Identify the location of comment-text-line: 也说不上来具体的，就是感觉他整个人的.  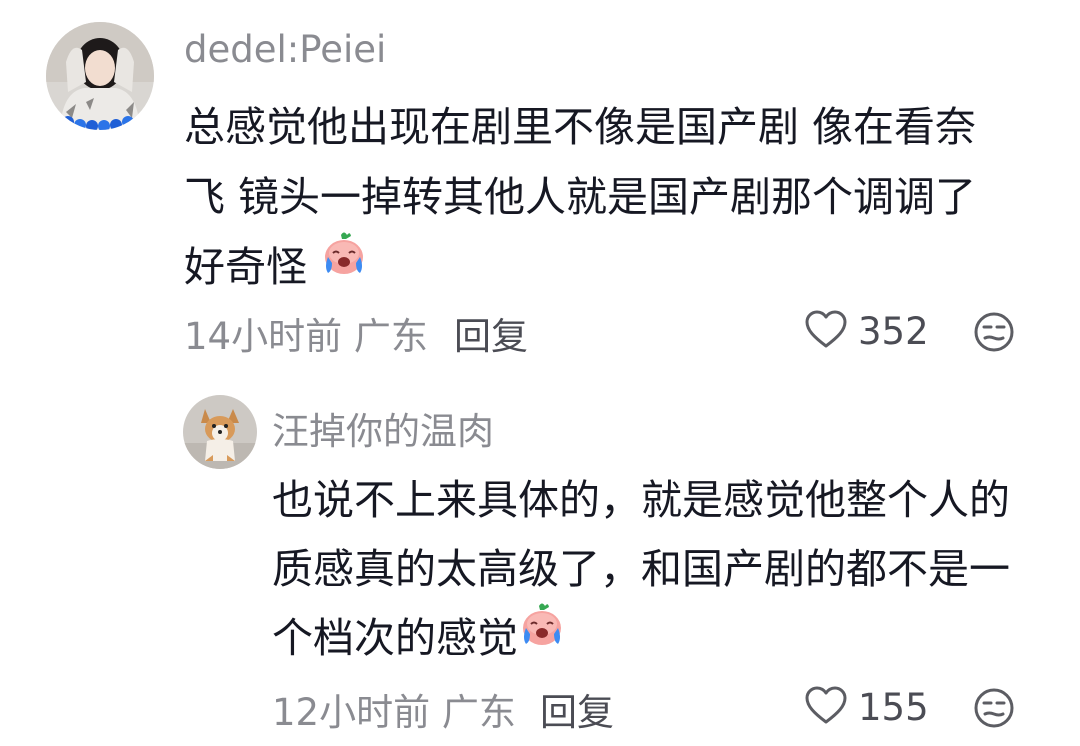
(641, 500).